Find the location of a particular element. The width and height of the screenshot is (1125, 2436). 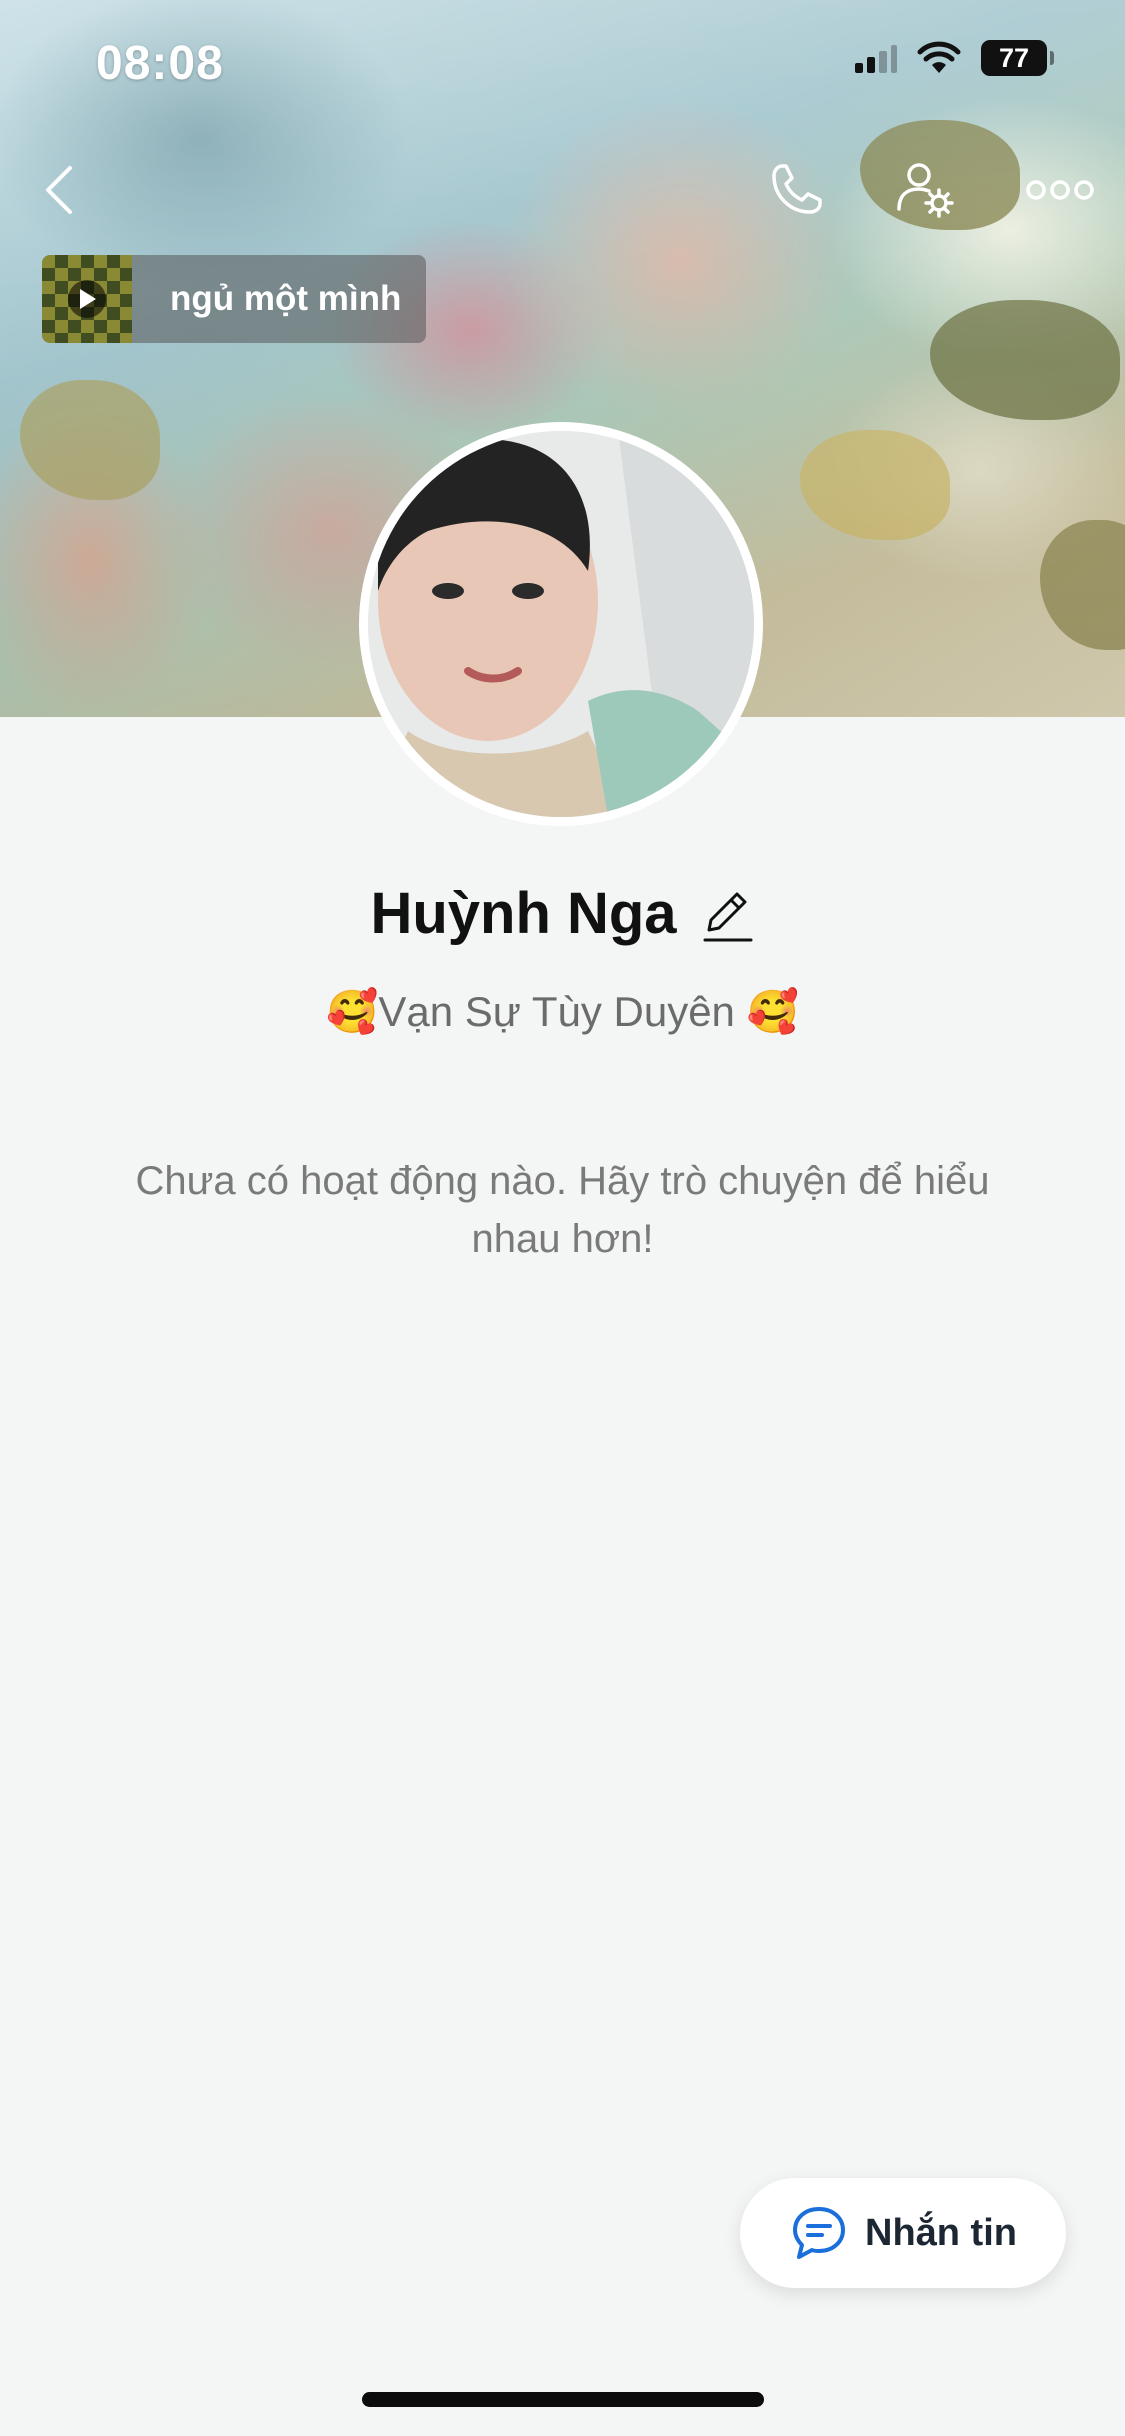

back-chevron-icon is located at coordinates (59, 190).